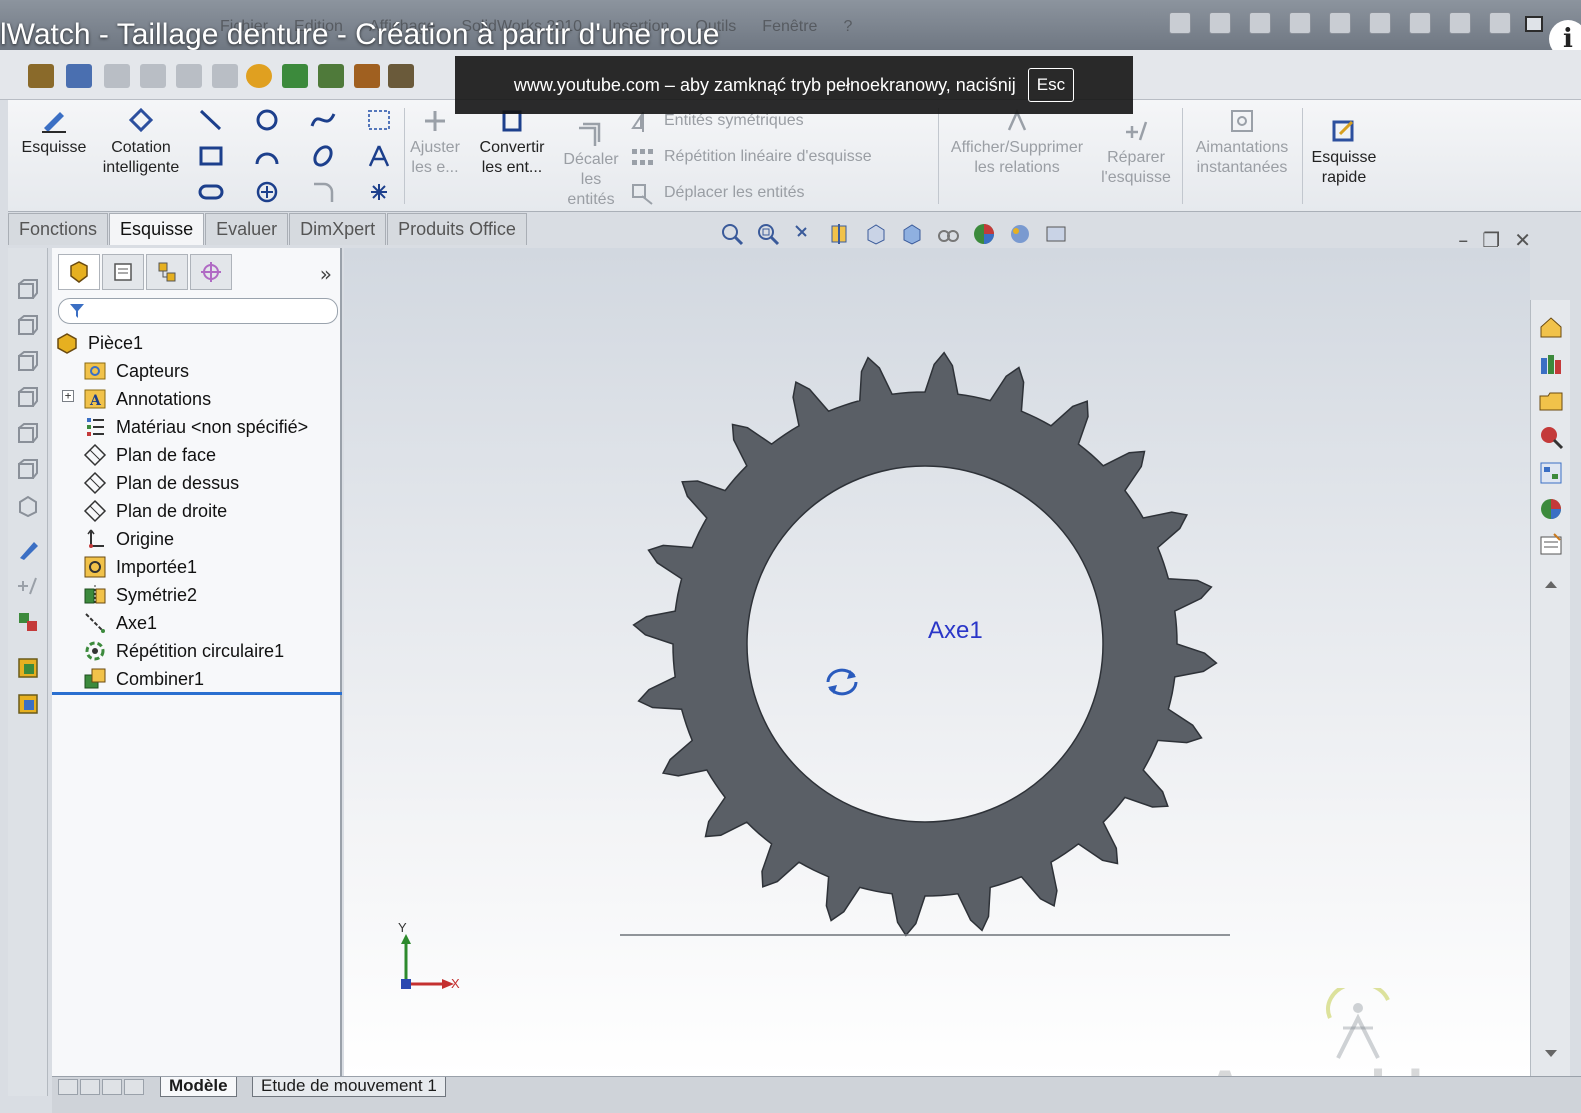  I want to click on arc-icon, so click(267, 156).